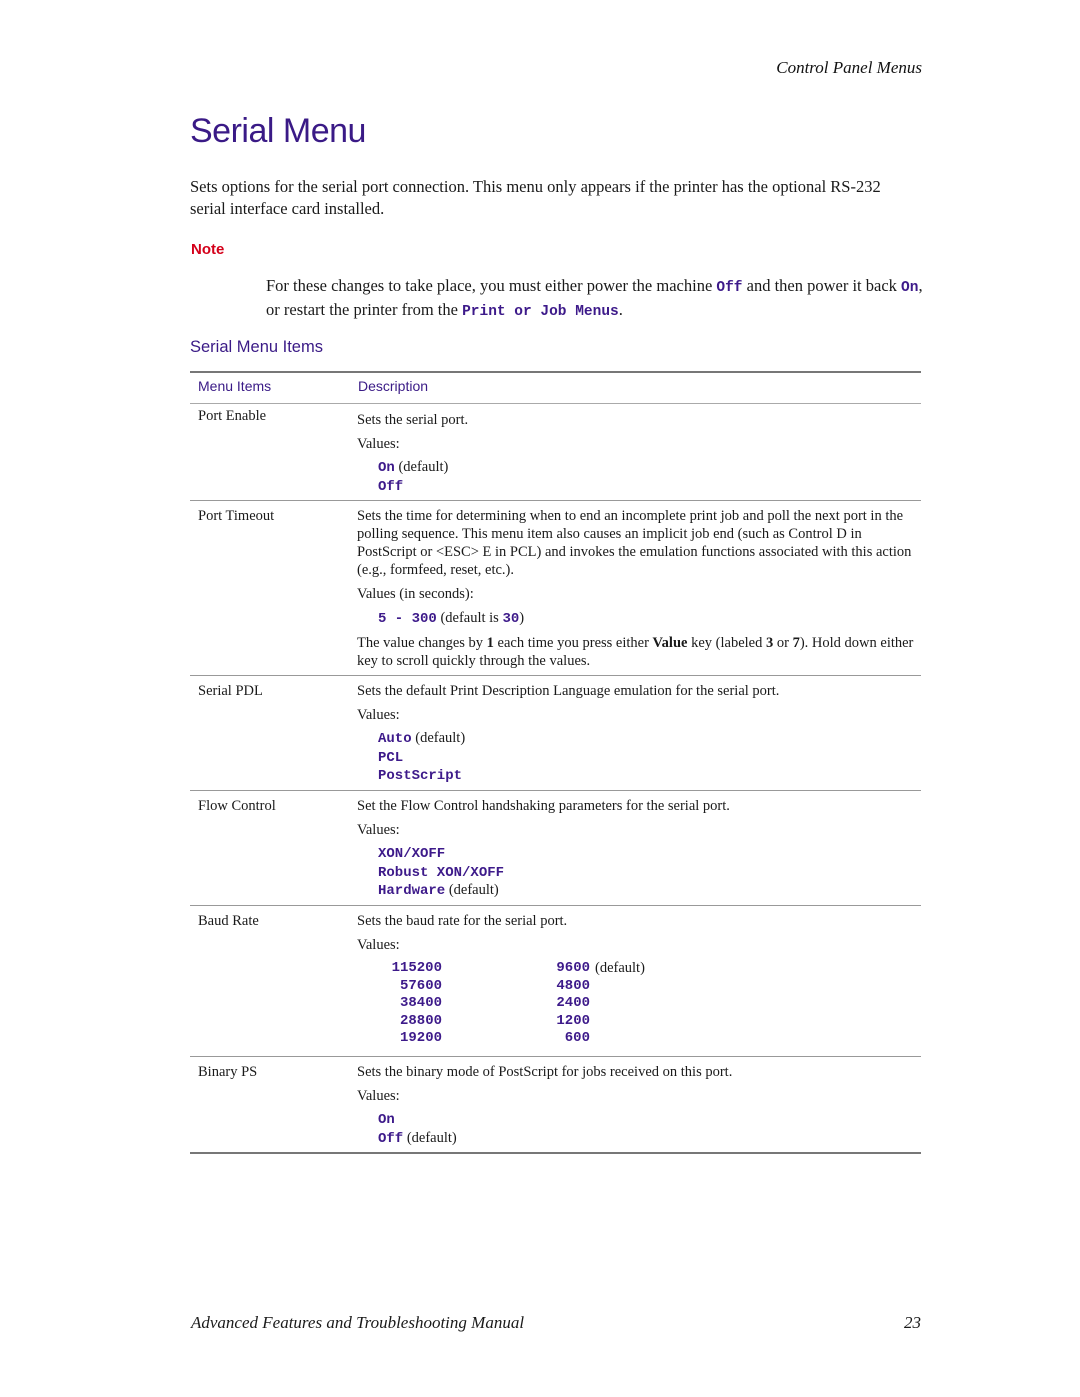  What do you see at coordinates (416, 968) in the screenshot?
I see `baud-value: 115200` at bounding box center [416, 968].